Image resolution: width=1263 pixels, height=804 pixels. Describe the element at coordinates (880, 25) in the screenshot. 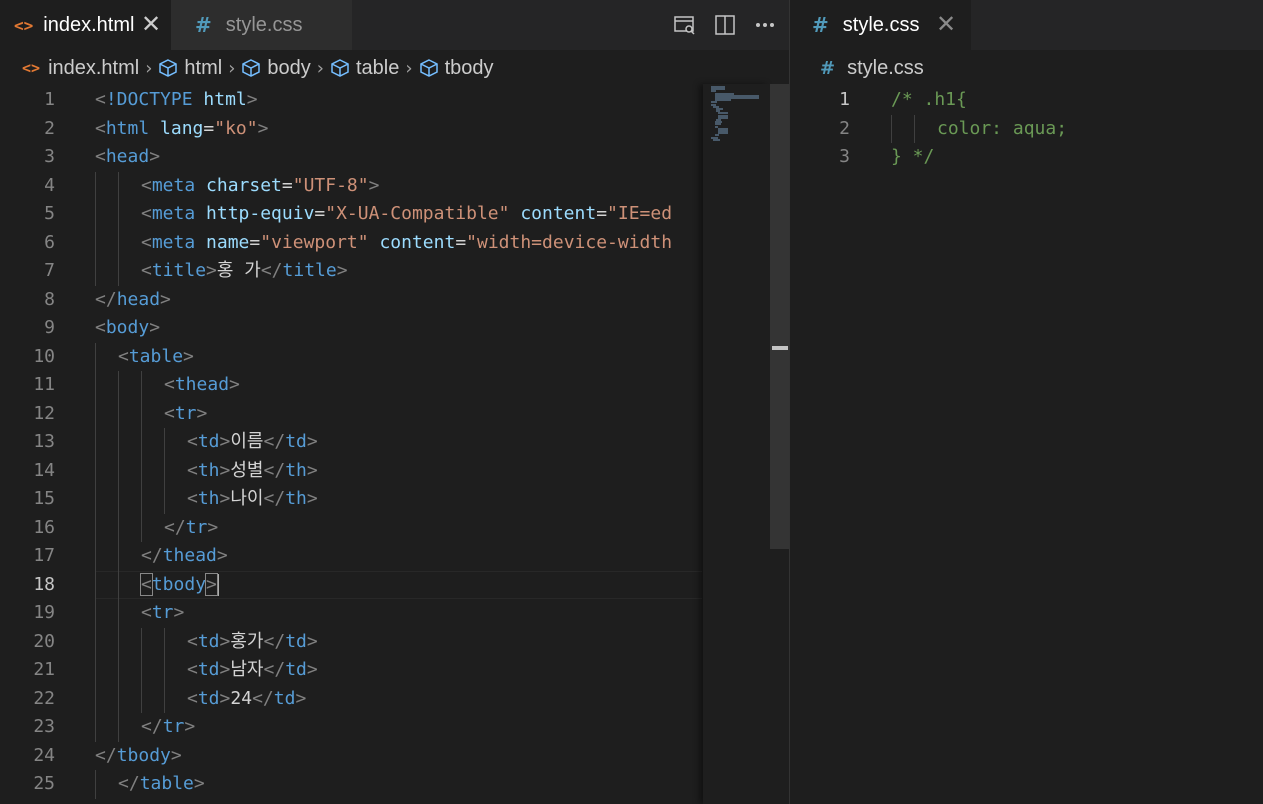

I see `tab-style-css: # style.css ✕` at that location.